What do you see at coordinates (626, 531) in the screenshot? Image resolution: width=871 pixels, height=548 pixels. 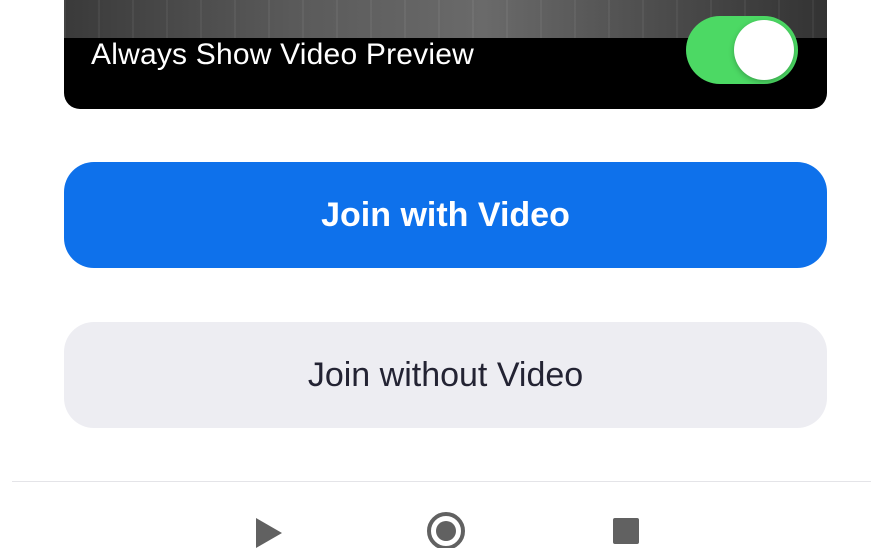 I see `recents-square-icon` at bounding box center [626, 531].